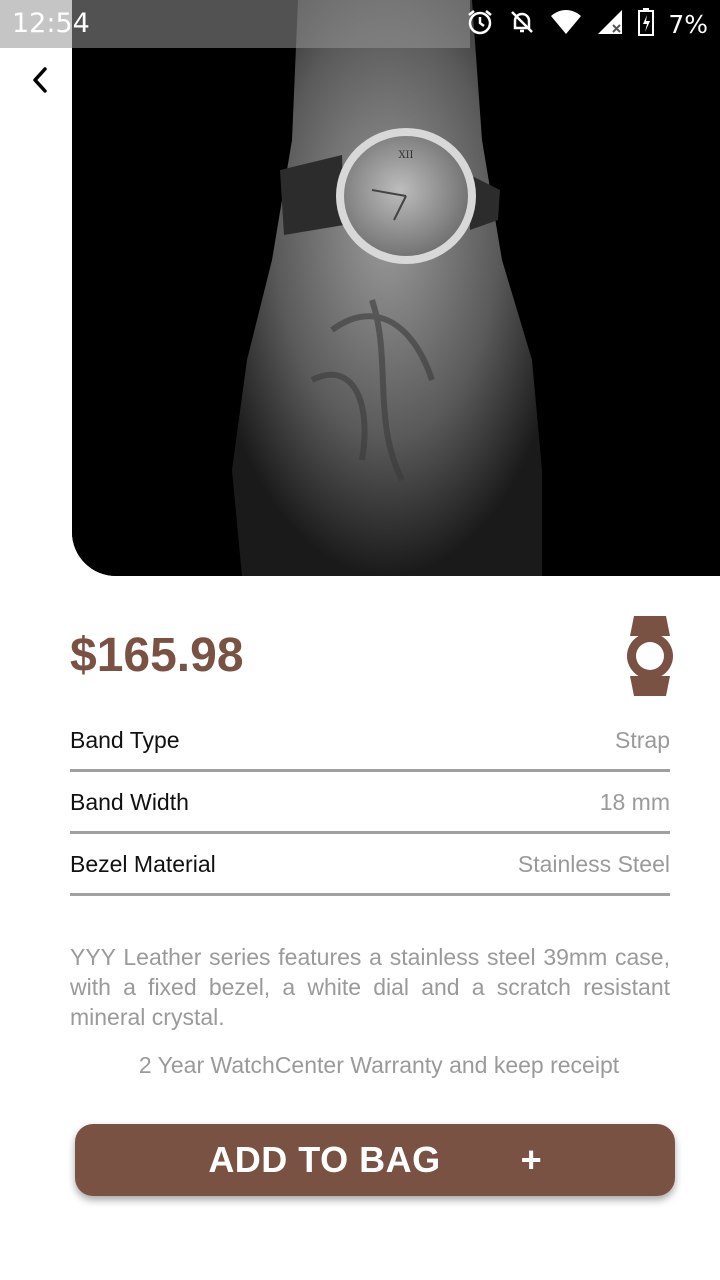 The width and height of the screenshot is (720, 1280). What do you see at coordinates (566, 24) in the screenshot?
I see `wifi-icon` at bounding box center [566, 24].